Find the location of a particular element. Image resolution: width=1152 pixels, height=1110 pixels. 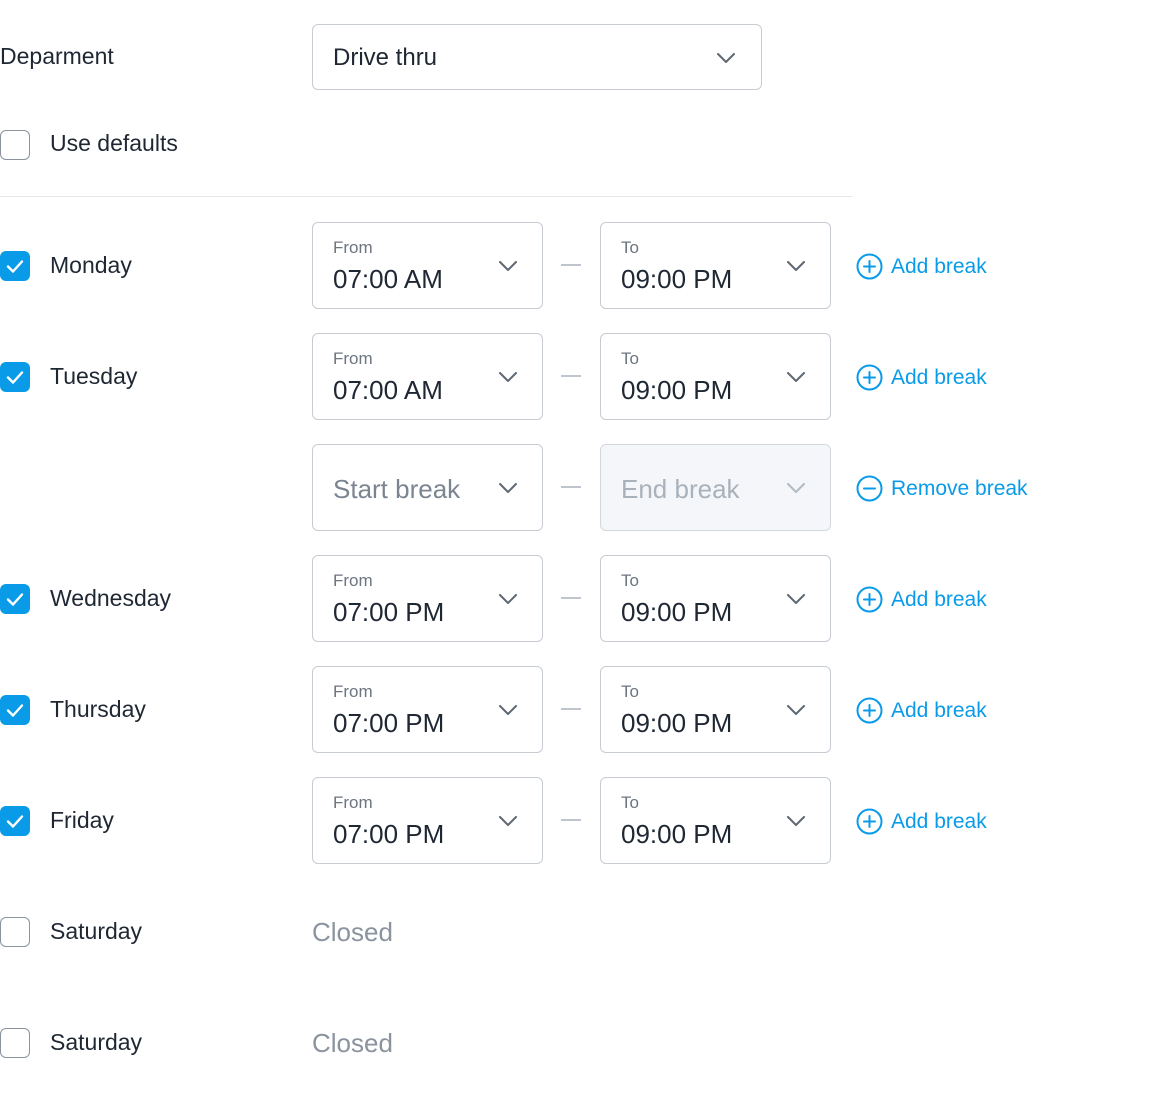

department-value: Drive thru is located at coordinates (385, 57).